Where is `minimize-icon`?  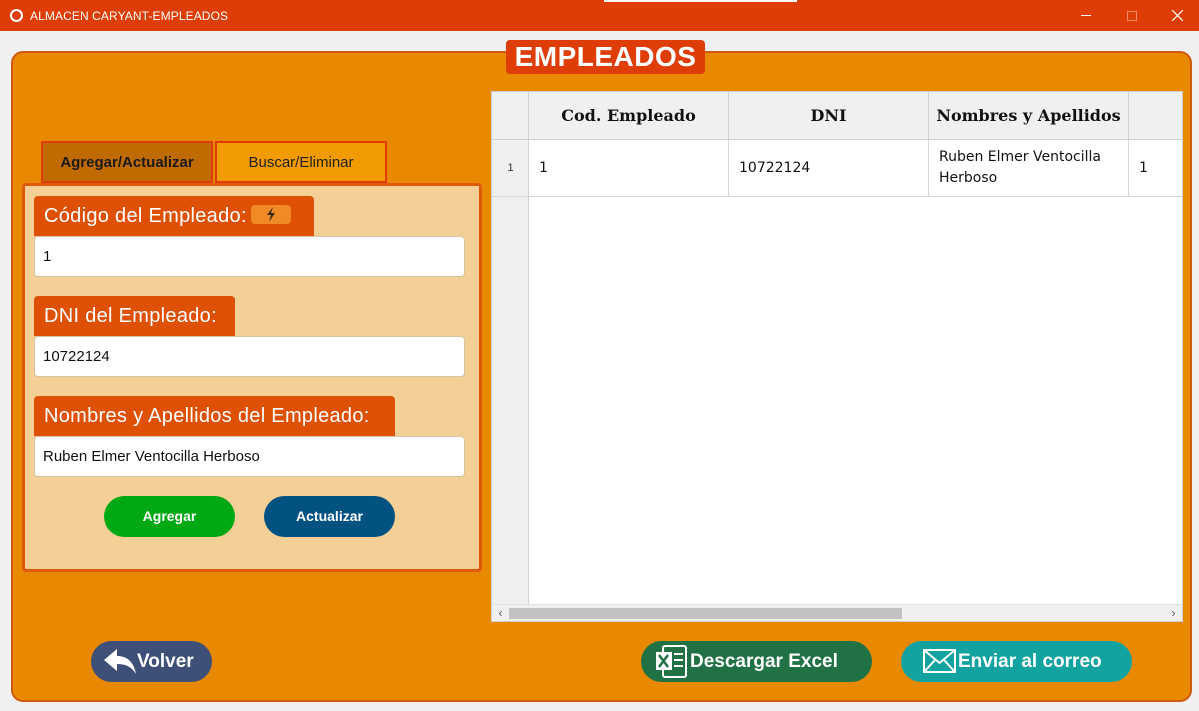
minimize-icon is located at coordinates (1086, 15).